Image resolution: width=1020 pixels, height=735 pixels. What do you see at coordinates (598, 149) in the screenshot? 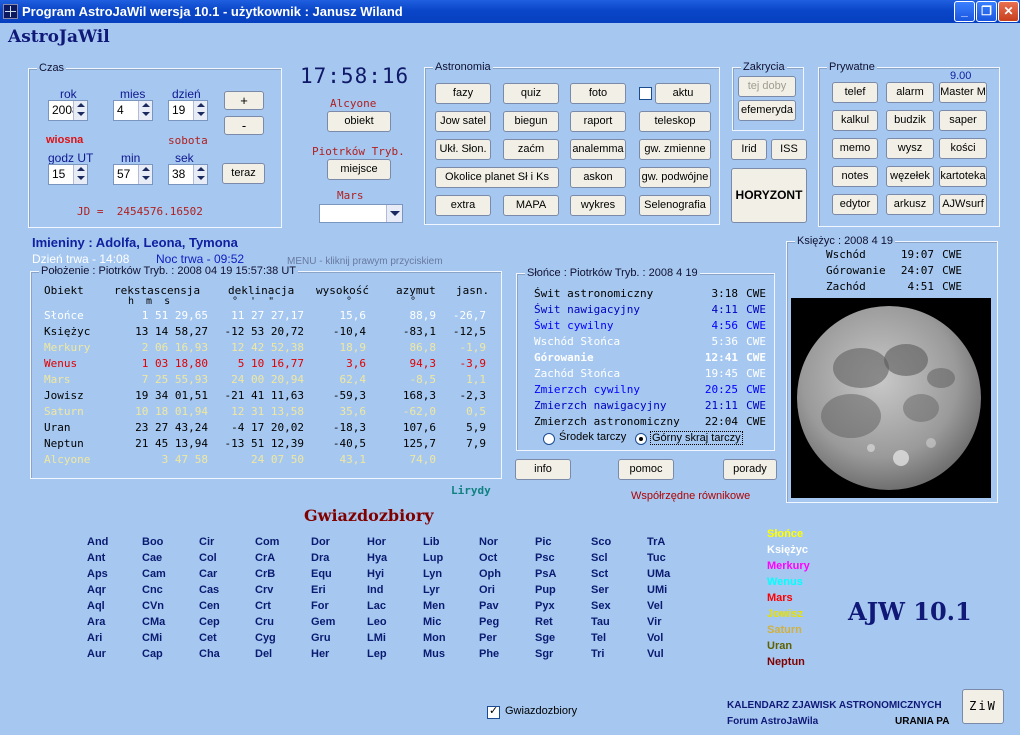
I see `analemma-button: analemma` at bounding box center [598, 149].